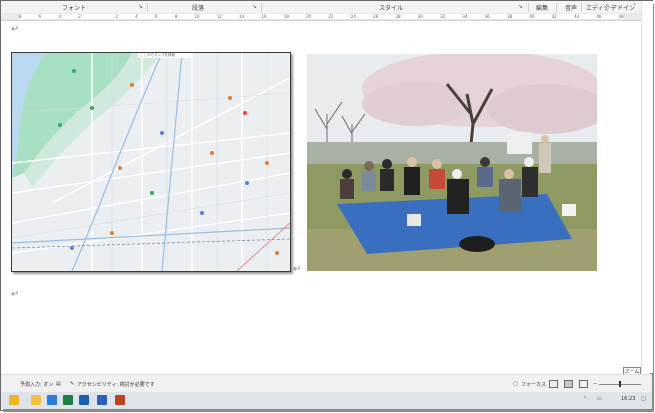 The image size is (655, 413). Describe the element at coordinates (52, 400) in the screenshot. I see `edge-icon` at that location.